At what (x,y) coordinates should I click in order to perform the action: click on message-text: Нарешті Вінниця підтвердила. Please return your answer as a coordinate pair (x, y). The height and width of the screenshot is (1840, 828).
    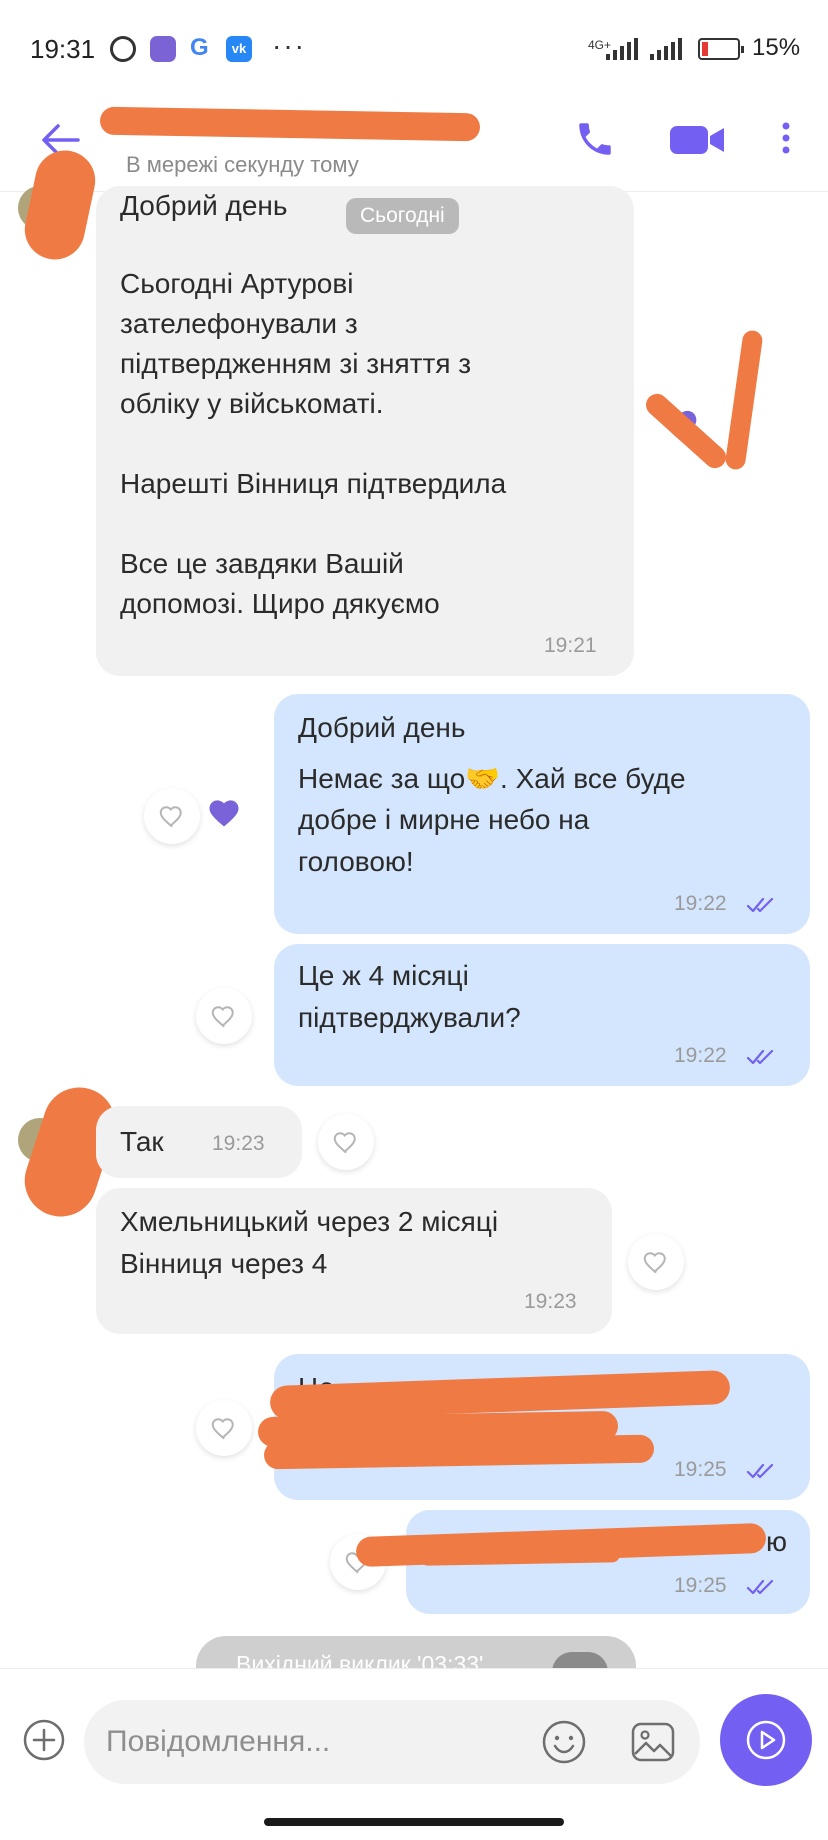
    Looking at the image, I should click on (313, 483).